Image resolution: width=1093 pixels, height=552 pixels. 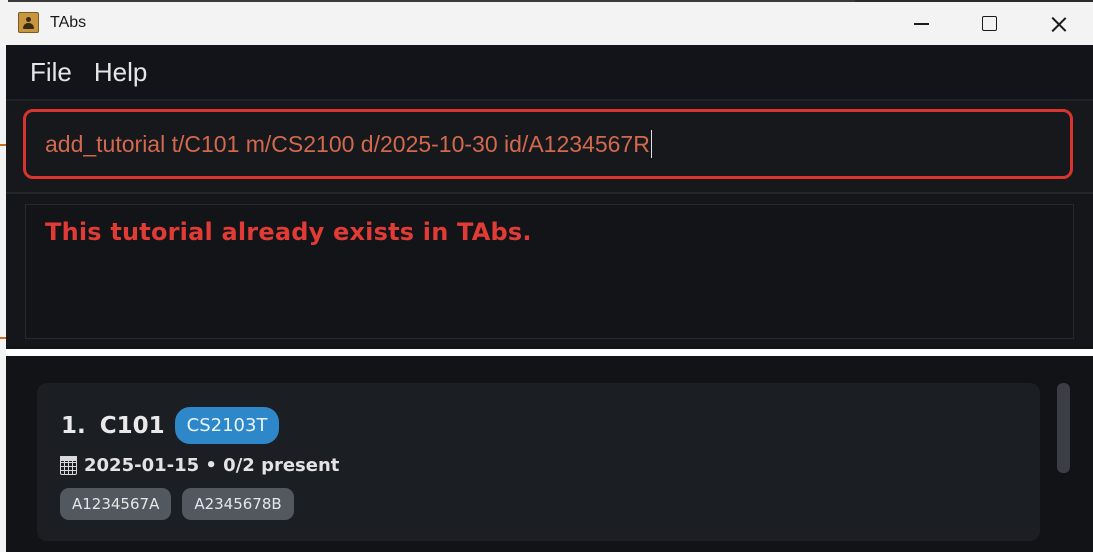 What do you see at coordinates (549, 73) in the screenshot?
I see `menu-bar: File Help` at bounding box center [549, 73].